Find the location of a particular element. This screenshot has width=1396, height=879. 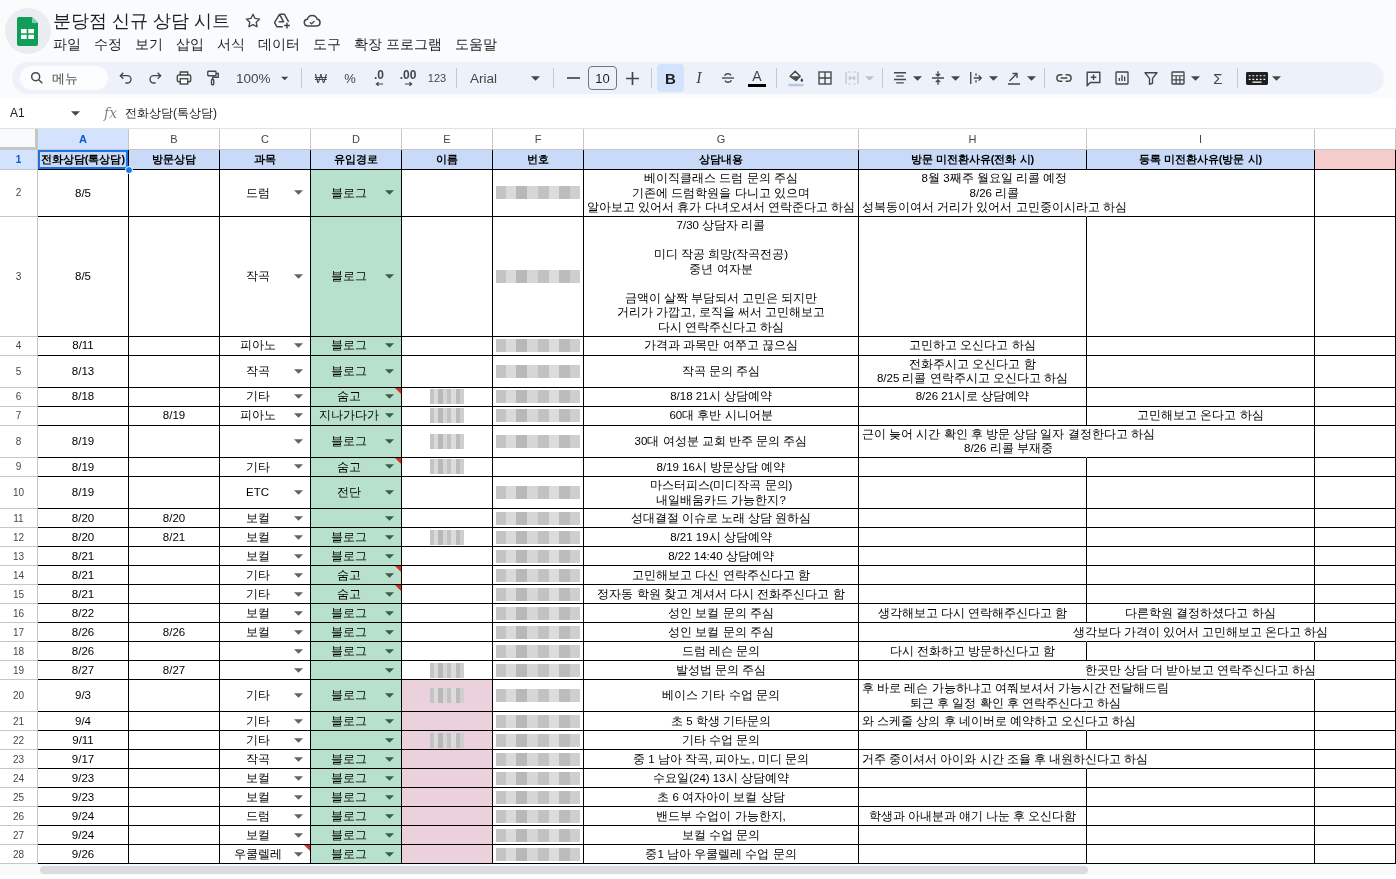

filter-icon is located at coordinates (1151, 78).